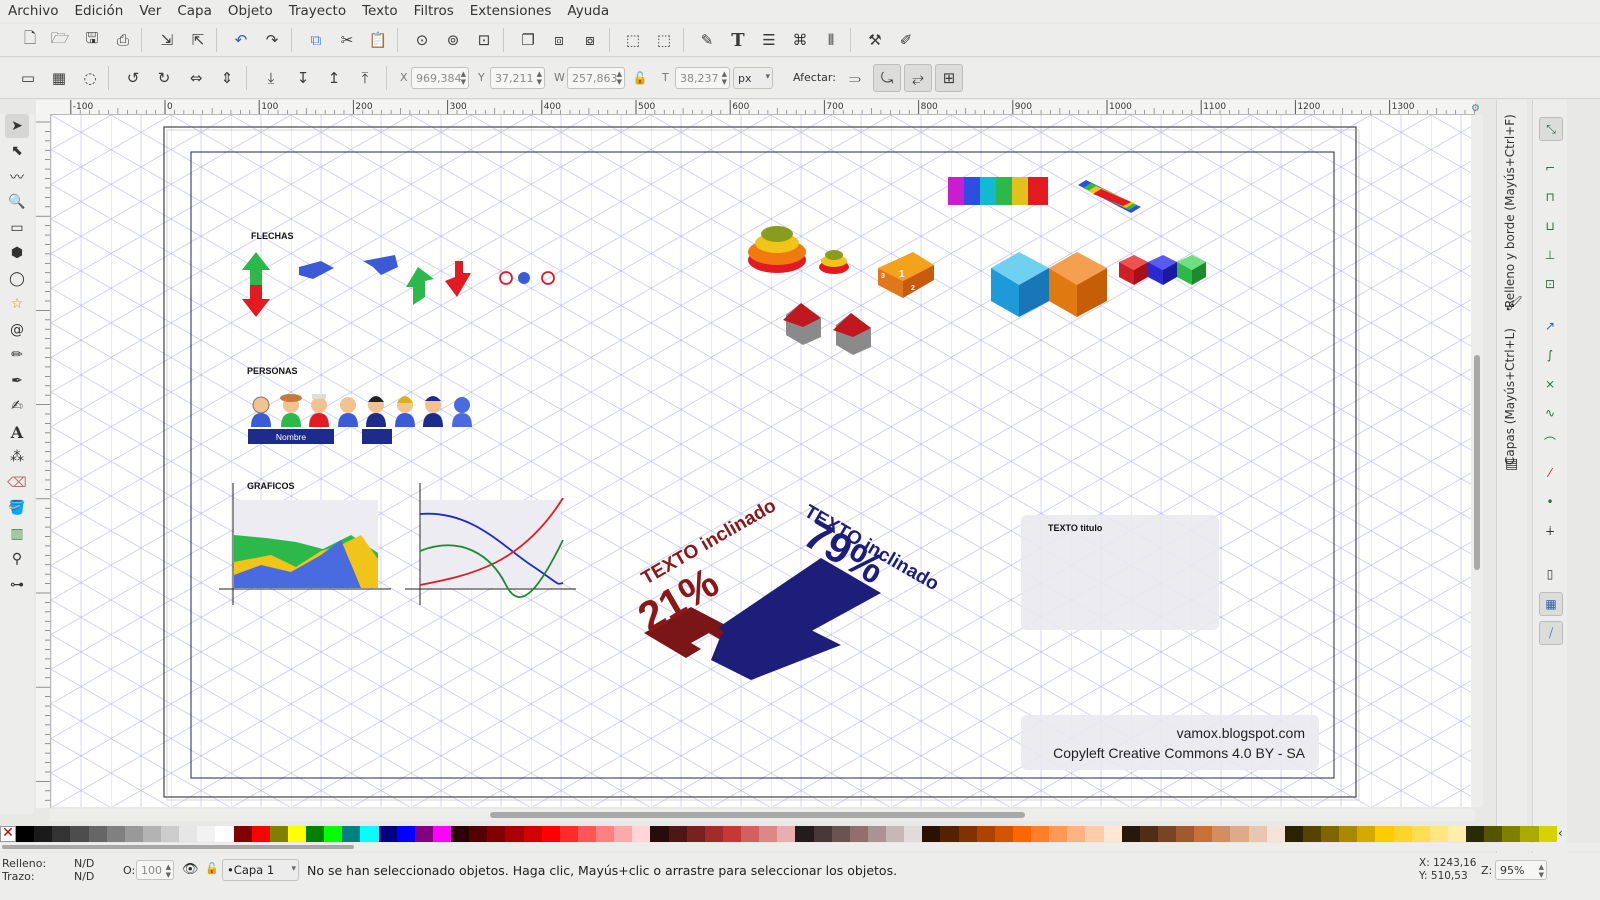 The width and height of the screenshot is (1600, 900). What do you see at coordinates (440, 78) in the screenshot?
I see `x-input: 969,384 ▲ ▼` at bounding box center [440, 78].